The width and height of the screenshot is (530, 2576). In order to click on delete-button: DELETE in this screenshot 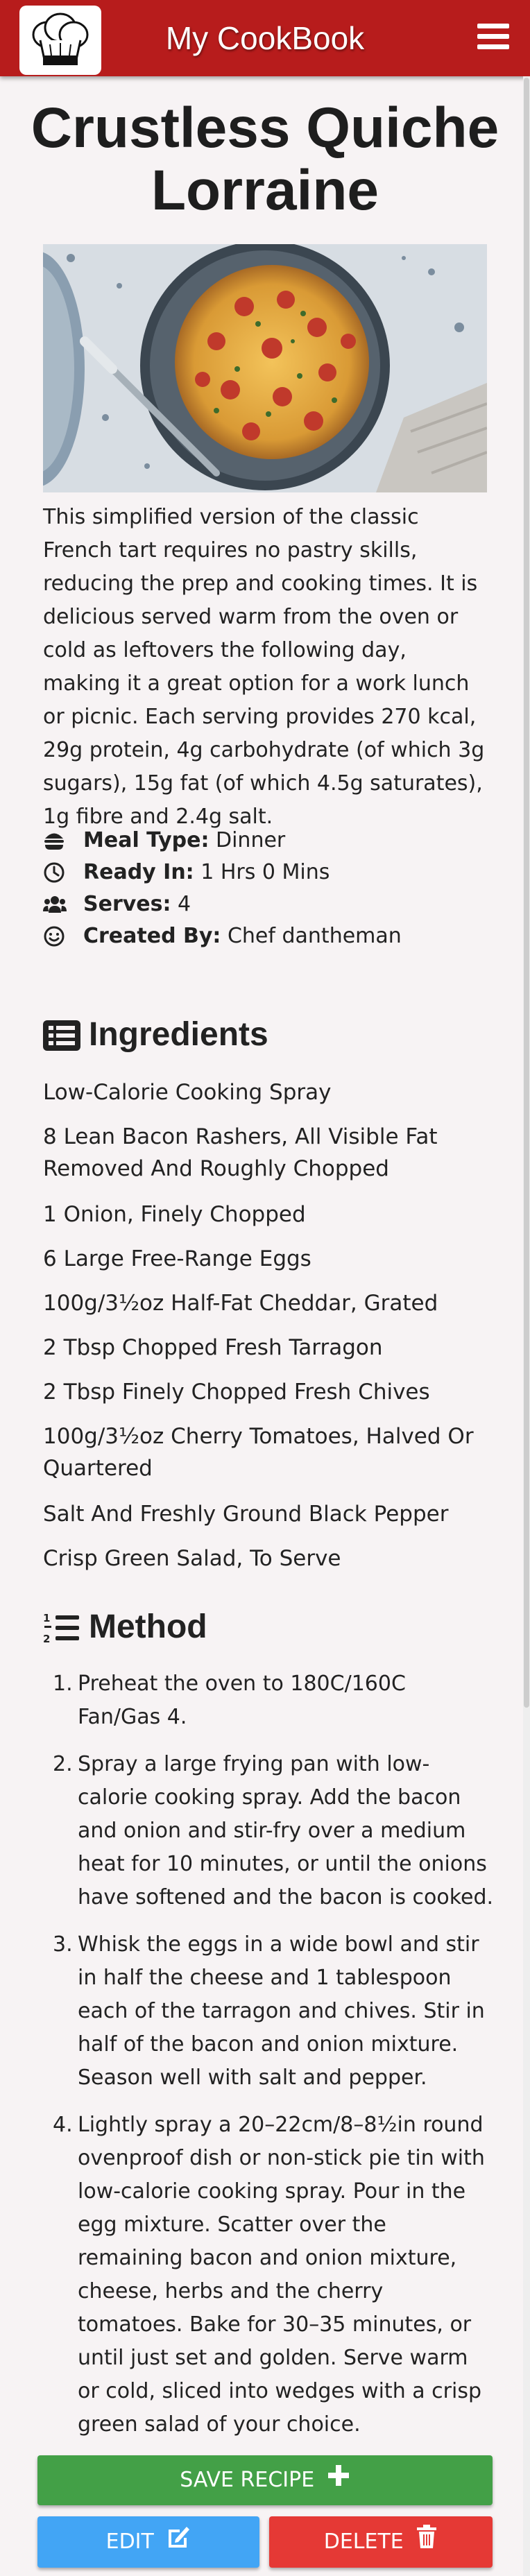, I will do `click(381, 2542)`.